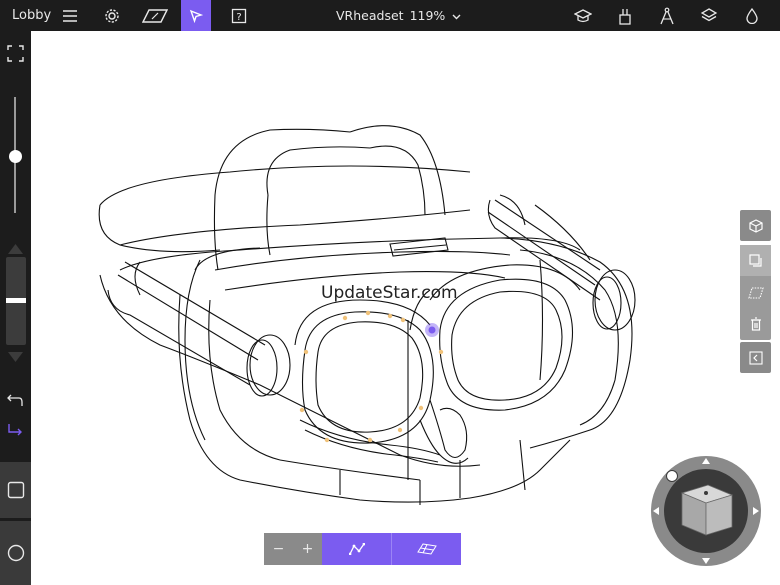 Image resolution: width=780 pixels, height=585 pixels. Describe the element at coordinates (15, 401) in the screenshot. I see `undo-icon` at that location.